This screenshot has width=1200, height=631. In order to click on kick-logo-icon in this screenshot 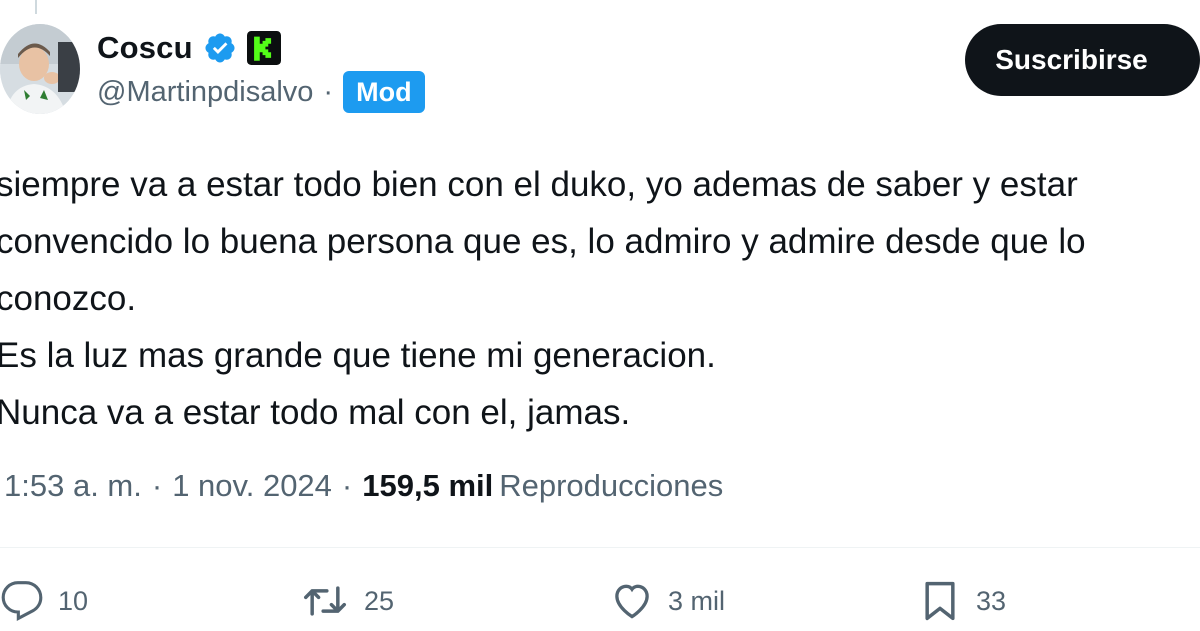, I will do `click(263, 48)`.